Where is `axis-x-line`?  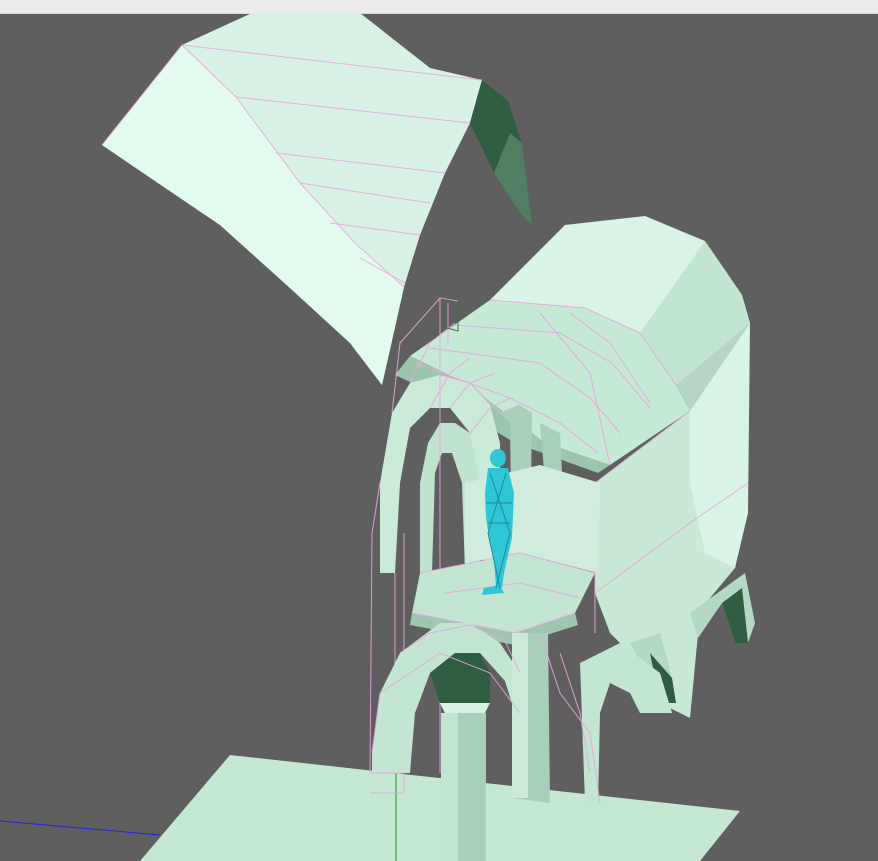 axis-x-line is located at coordinates (80, 828).